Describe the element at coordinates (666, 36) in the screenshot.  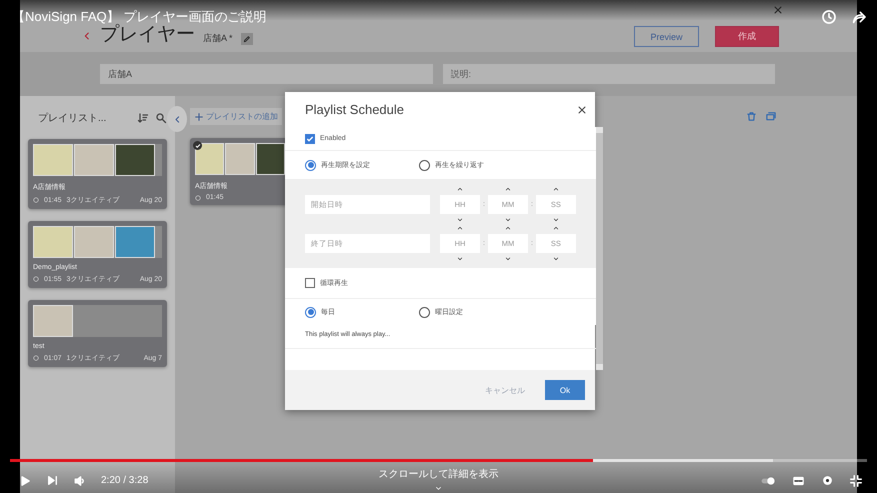
I see `preview-button: Preview` at that location.